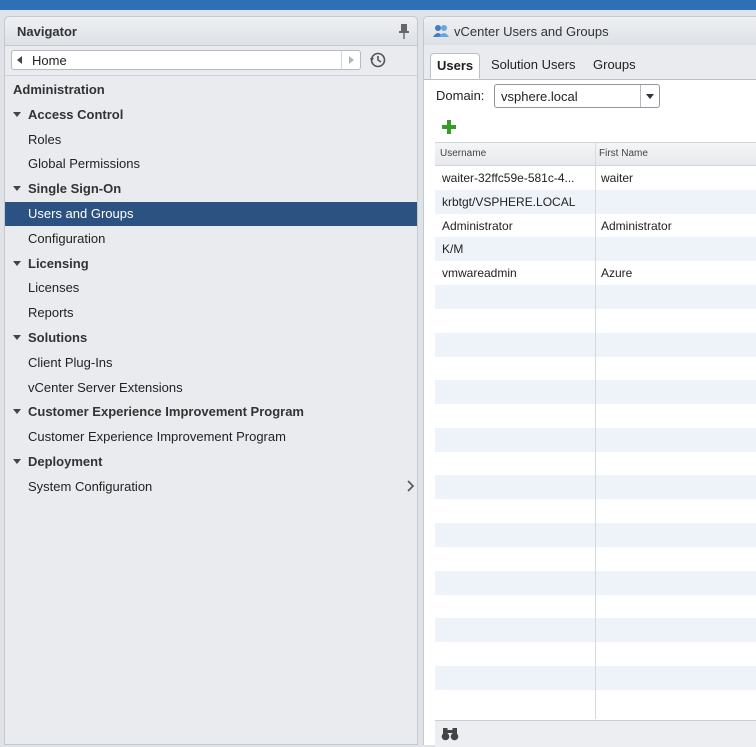 This screenshot has width=756, height=747. Describe the element at coordinates (378, 5) in the screenshot. I see `top-bar` at that location.